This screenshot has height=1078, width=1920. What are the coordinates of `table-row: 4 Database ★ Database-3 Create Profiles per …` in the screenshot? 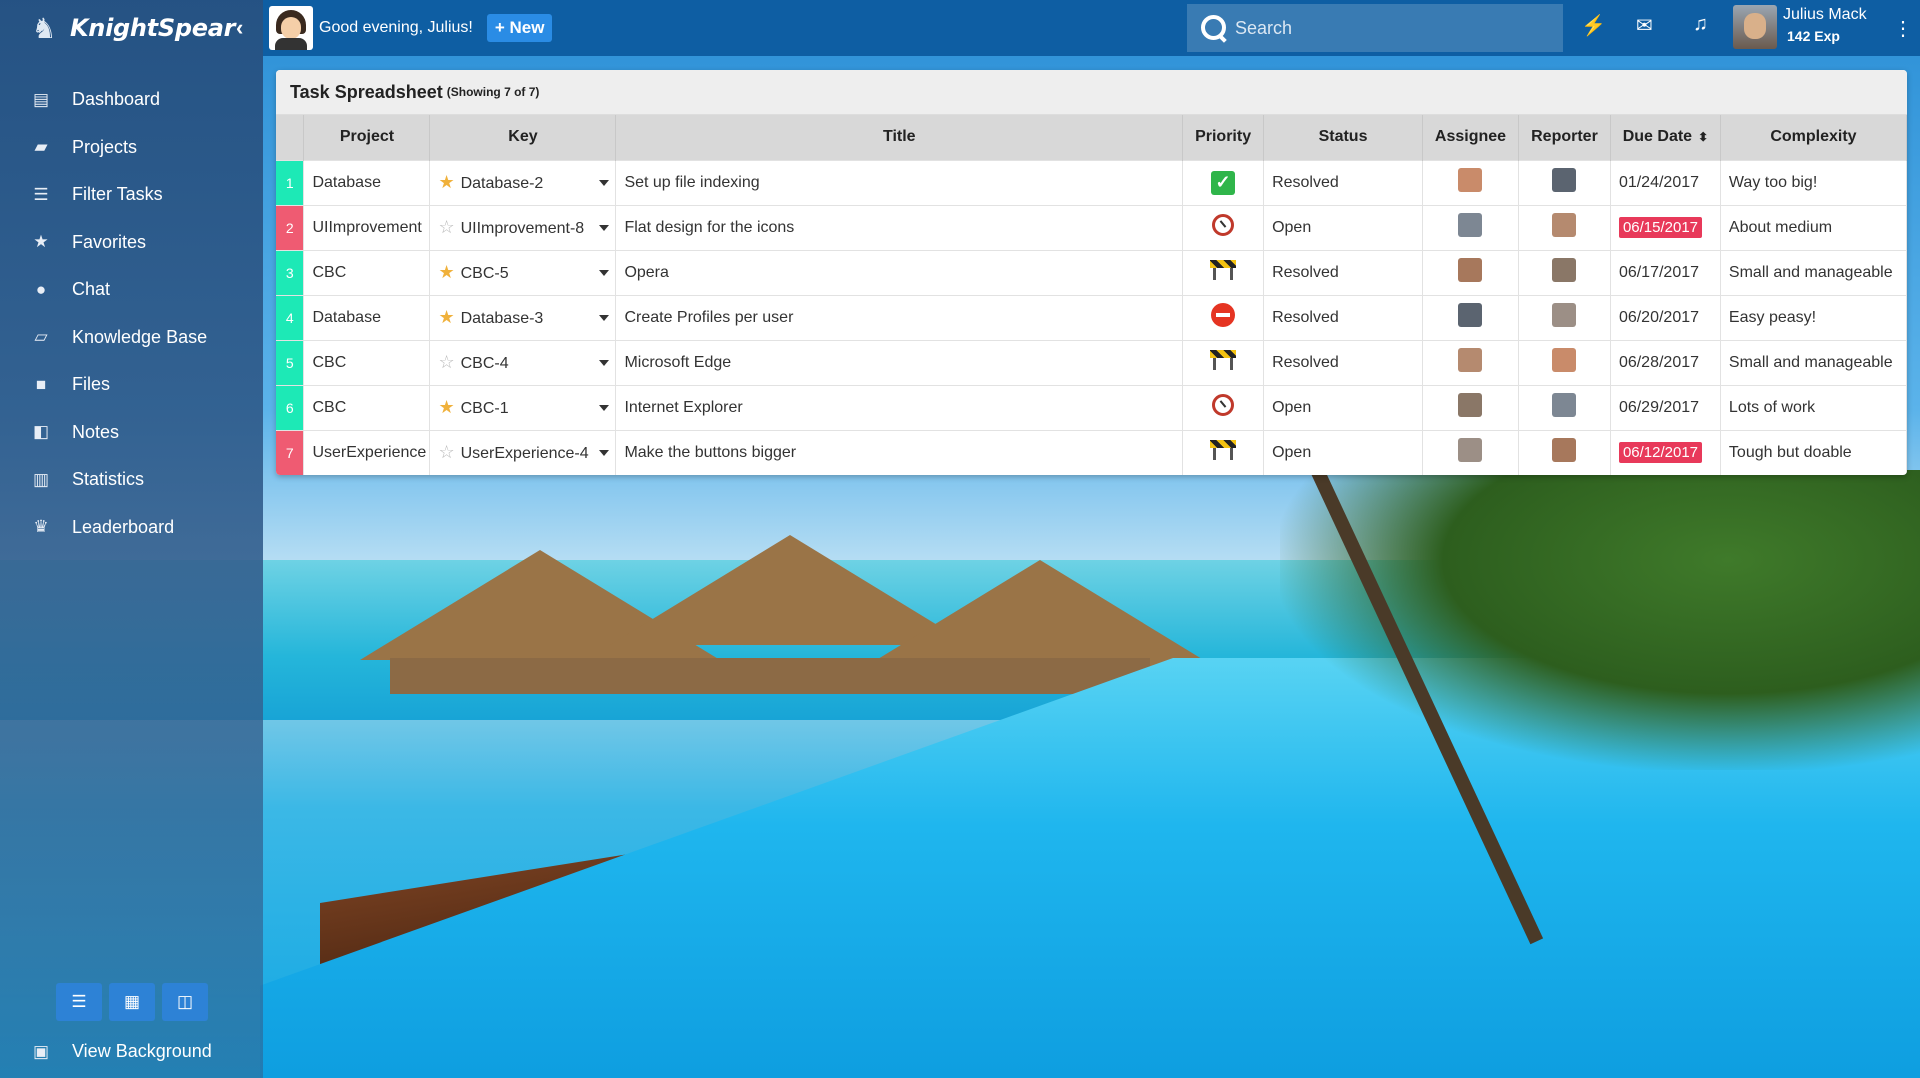 It's located at (1091, 317).